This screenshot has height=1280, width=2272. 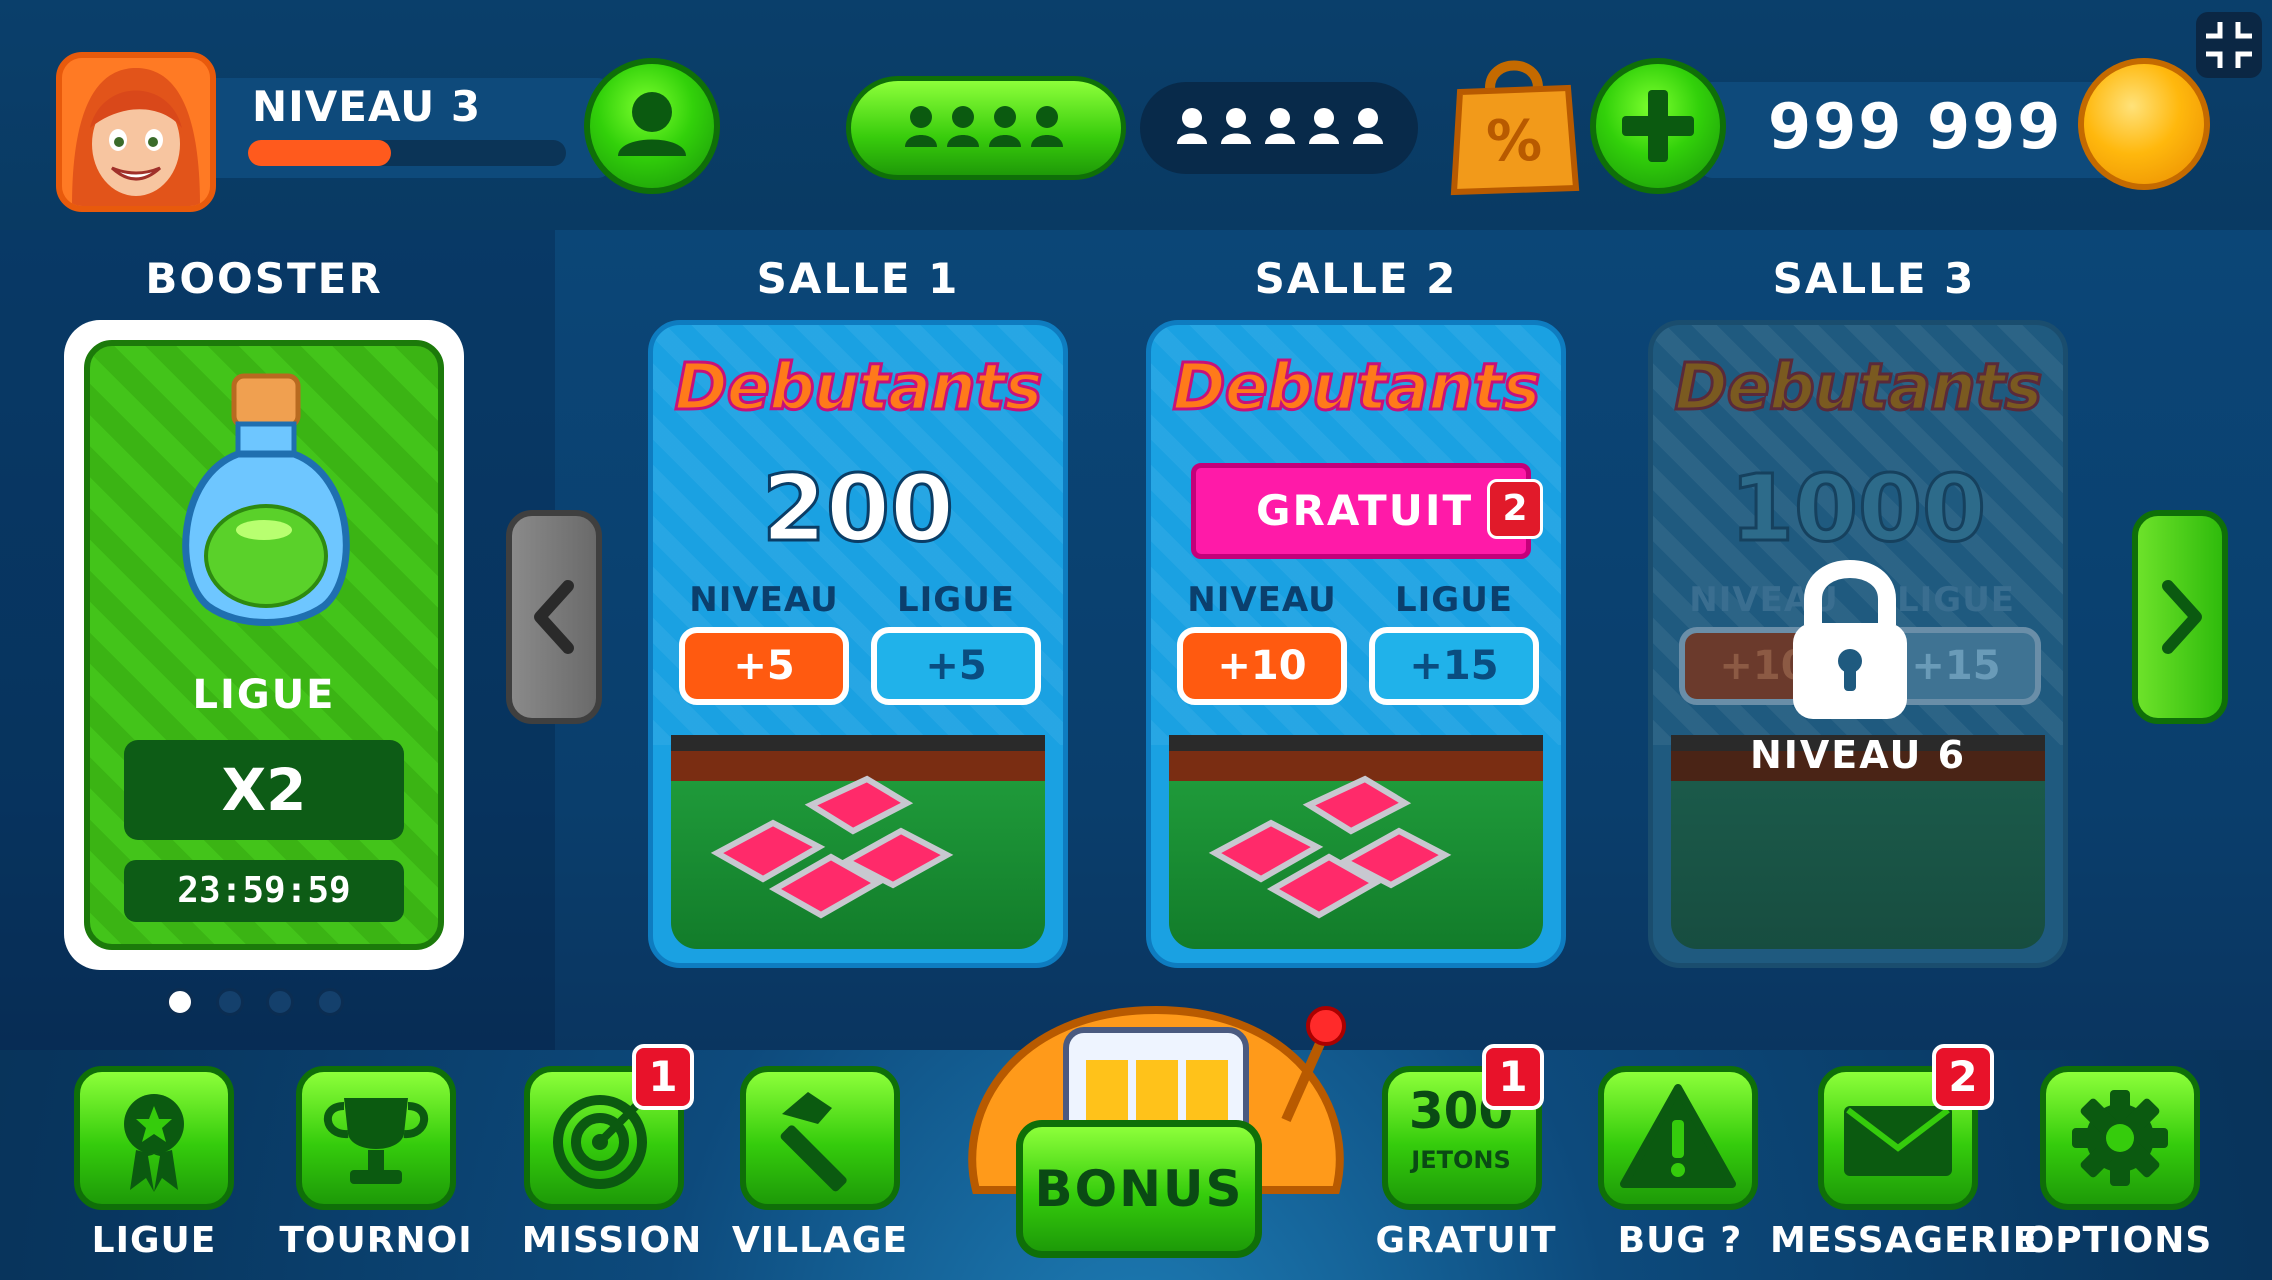 I want to click on free-entry-count-badge: 2, so click(x=1515, y=509).